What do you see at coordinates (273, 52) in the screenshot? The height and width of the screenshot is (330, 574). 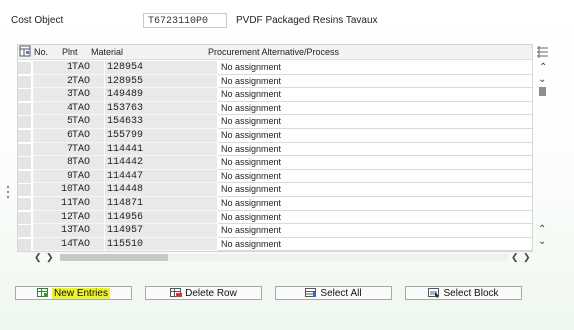 I see `col-header-procurement: Procurement Alternative/Process` at bounding box center [273, 52].